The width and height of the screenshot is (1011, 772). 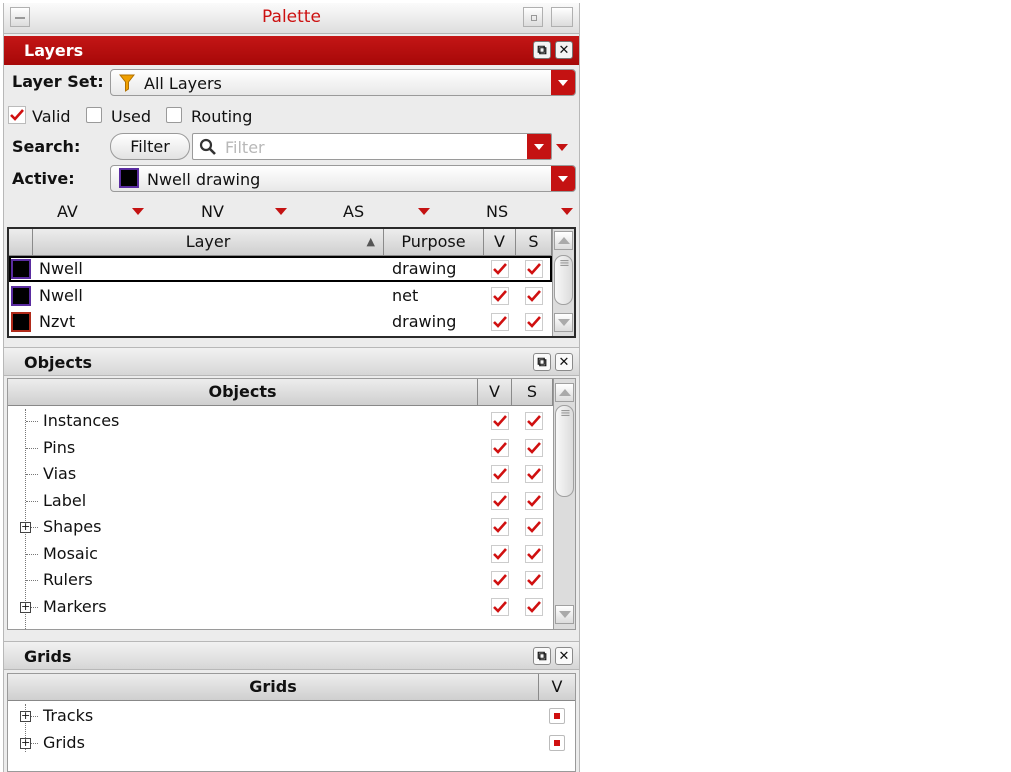 What do you see at coordinates (532, 392) in the screenshot?
I see `objects-s-column-header: S` at bounding box center [532, 392].